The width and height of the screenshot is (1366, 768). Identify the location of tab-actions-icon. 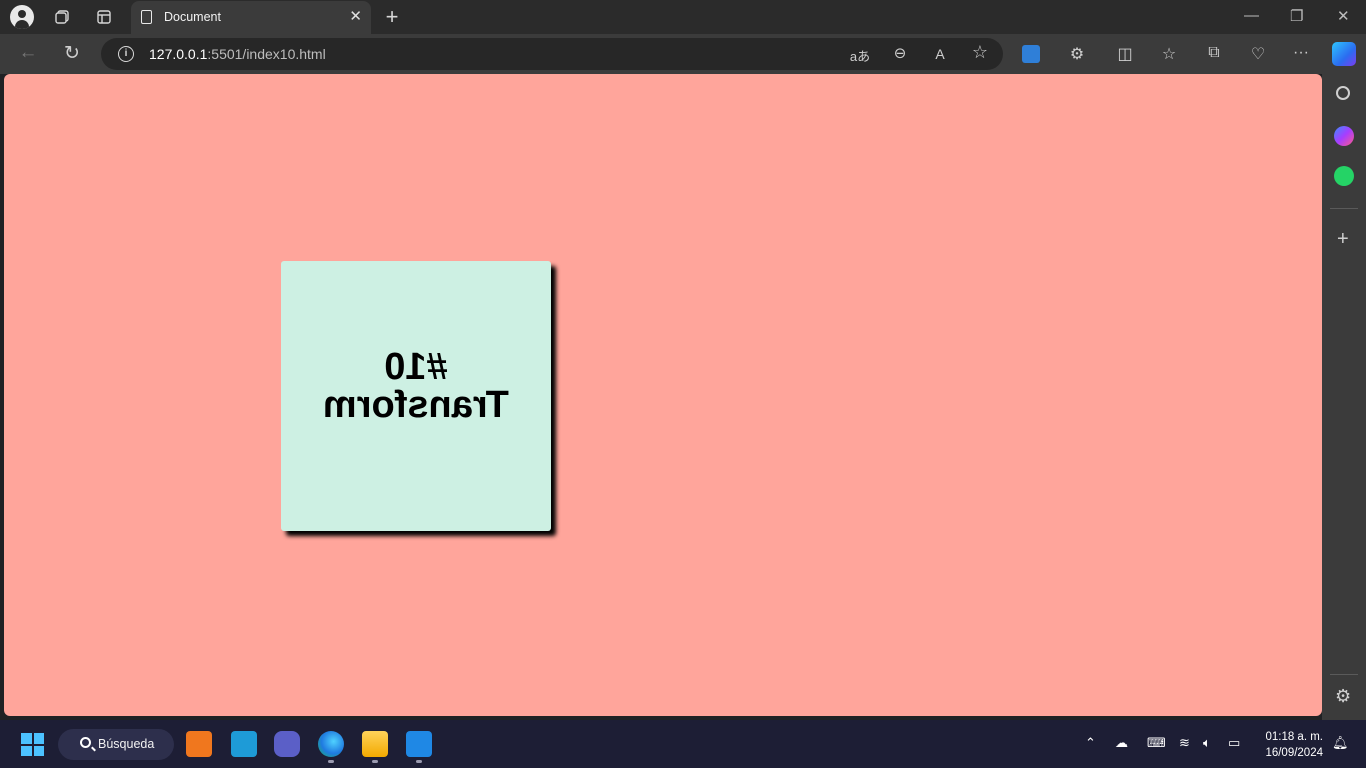
(104, 17).